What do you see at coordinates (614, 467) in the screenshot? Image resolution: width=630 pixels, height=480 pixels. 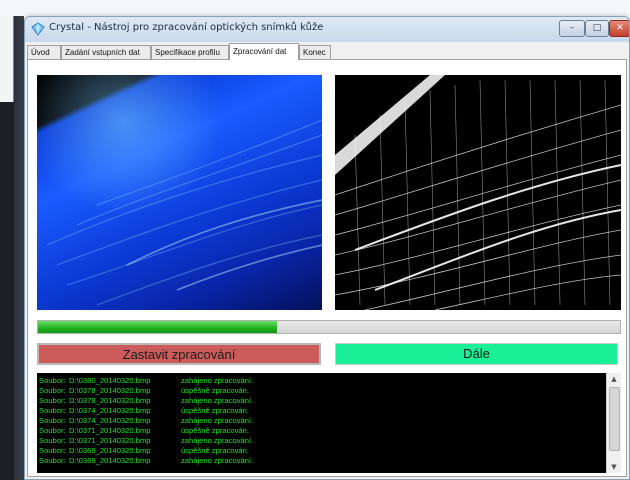 I see `scroll-down-icon: ▼` at bounding box center [614, 467].